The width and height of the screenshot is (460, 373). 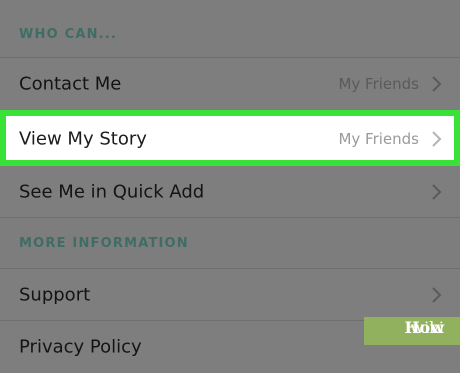 I want to click on row-privacy-policy-label: Privacy Policy, so click(x=80, y=347).